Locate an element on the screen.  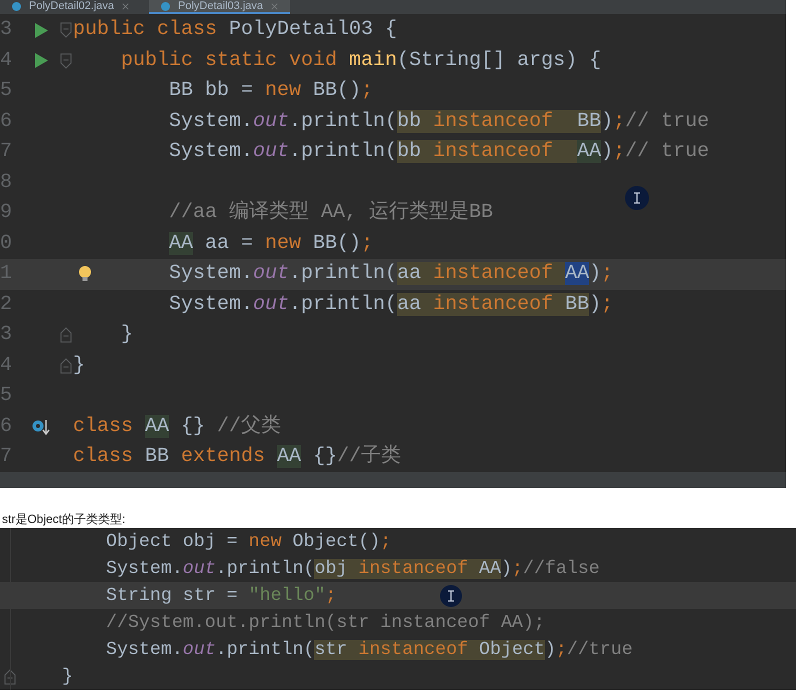
code-line: System.out.println(bb instanceof BB);// true is located at coordinates (439, 122).